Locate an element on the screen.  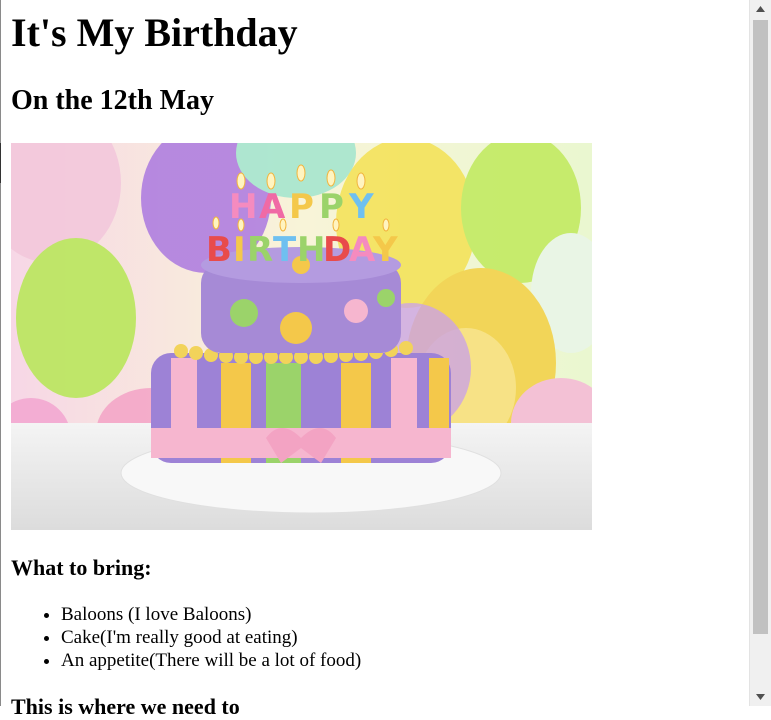
section-heading-what-to-bring: What to bring: is located at coordinates (81, 567).